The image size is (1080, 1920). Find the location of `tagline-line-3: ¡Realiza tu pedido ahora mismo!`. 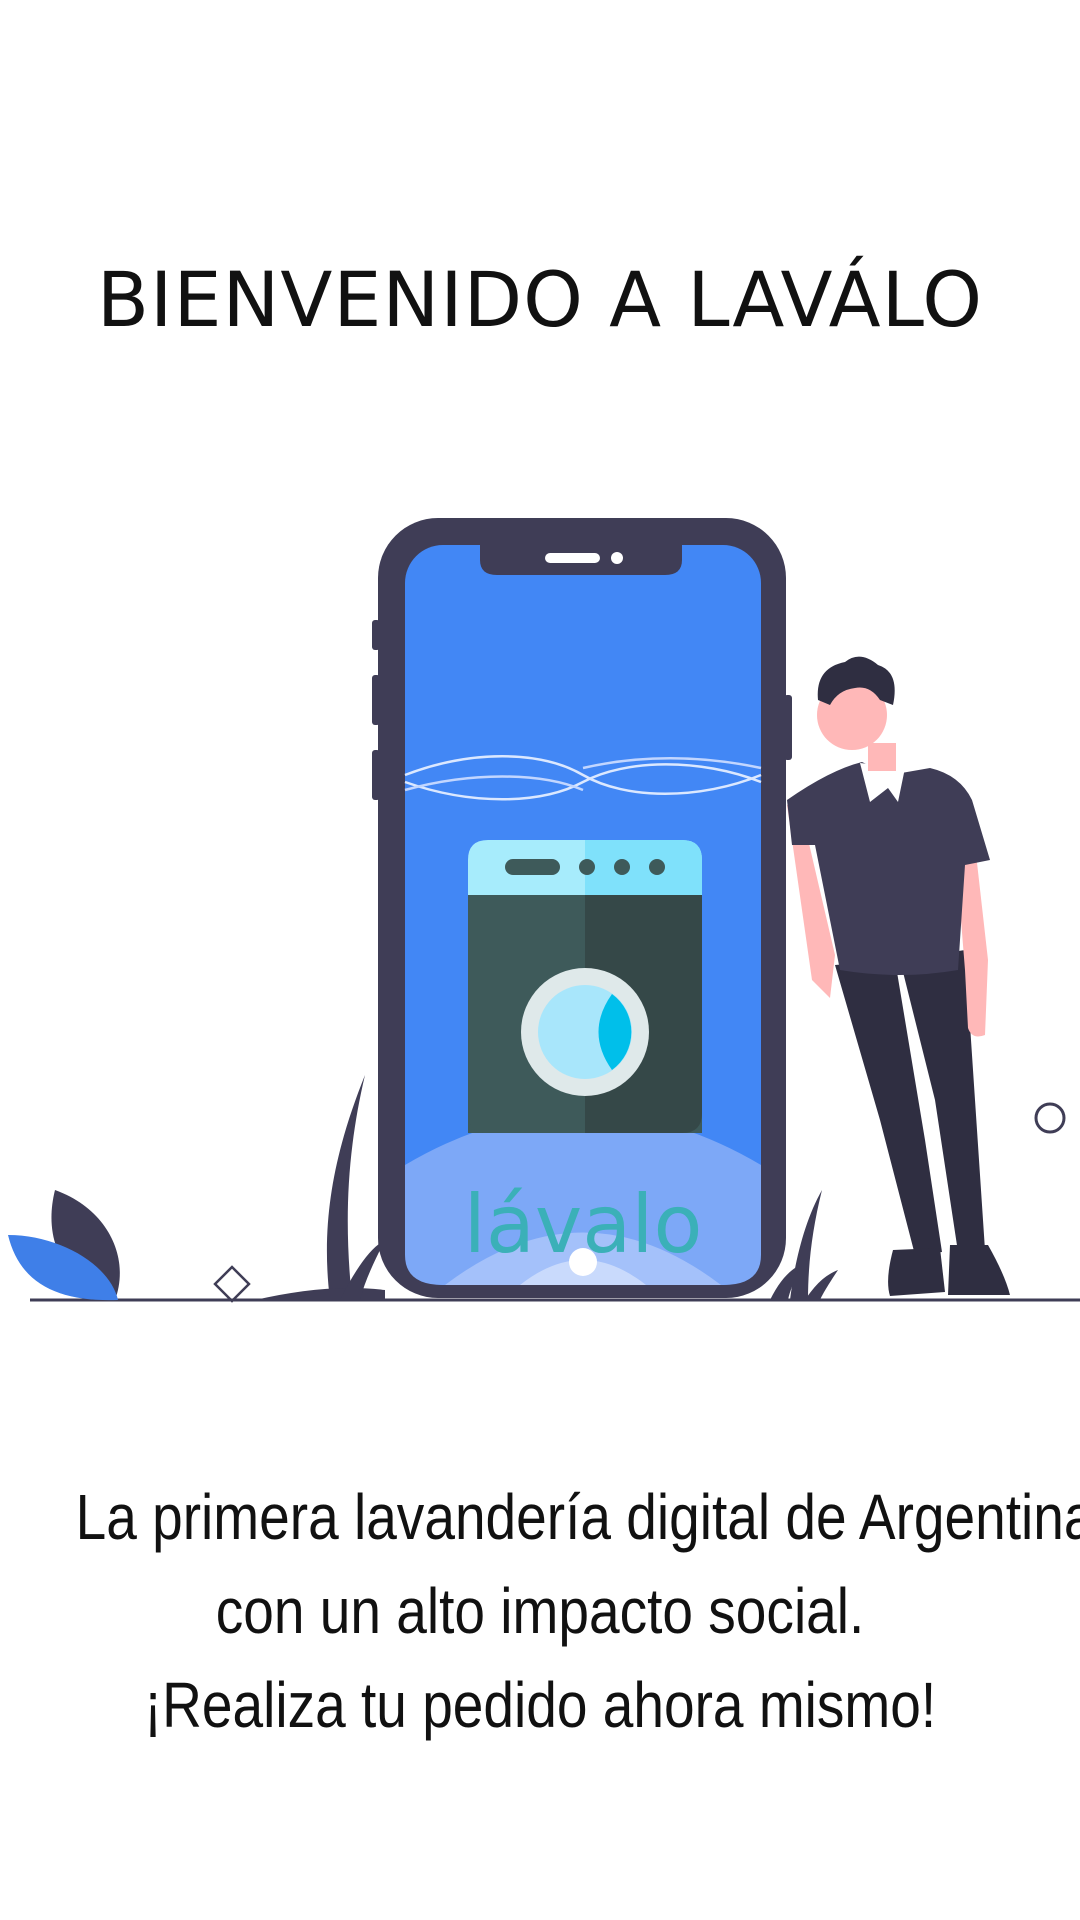

tagline-line-3: ¡Realiza tu pedido ahora mismo! is located at coordinates (540, 1705).